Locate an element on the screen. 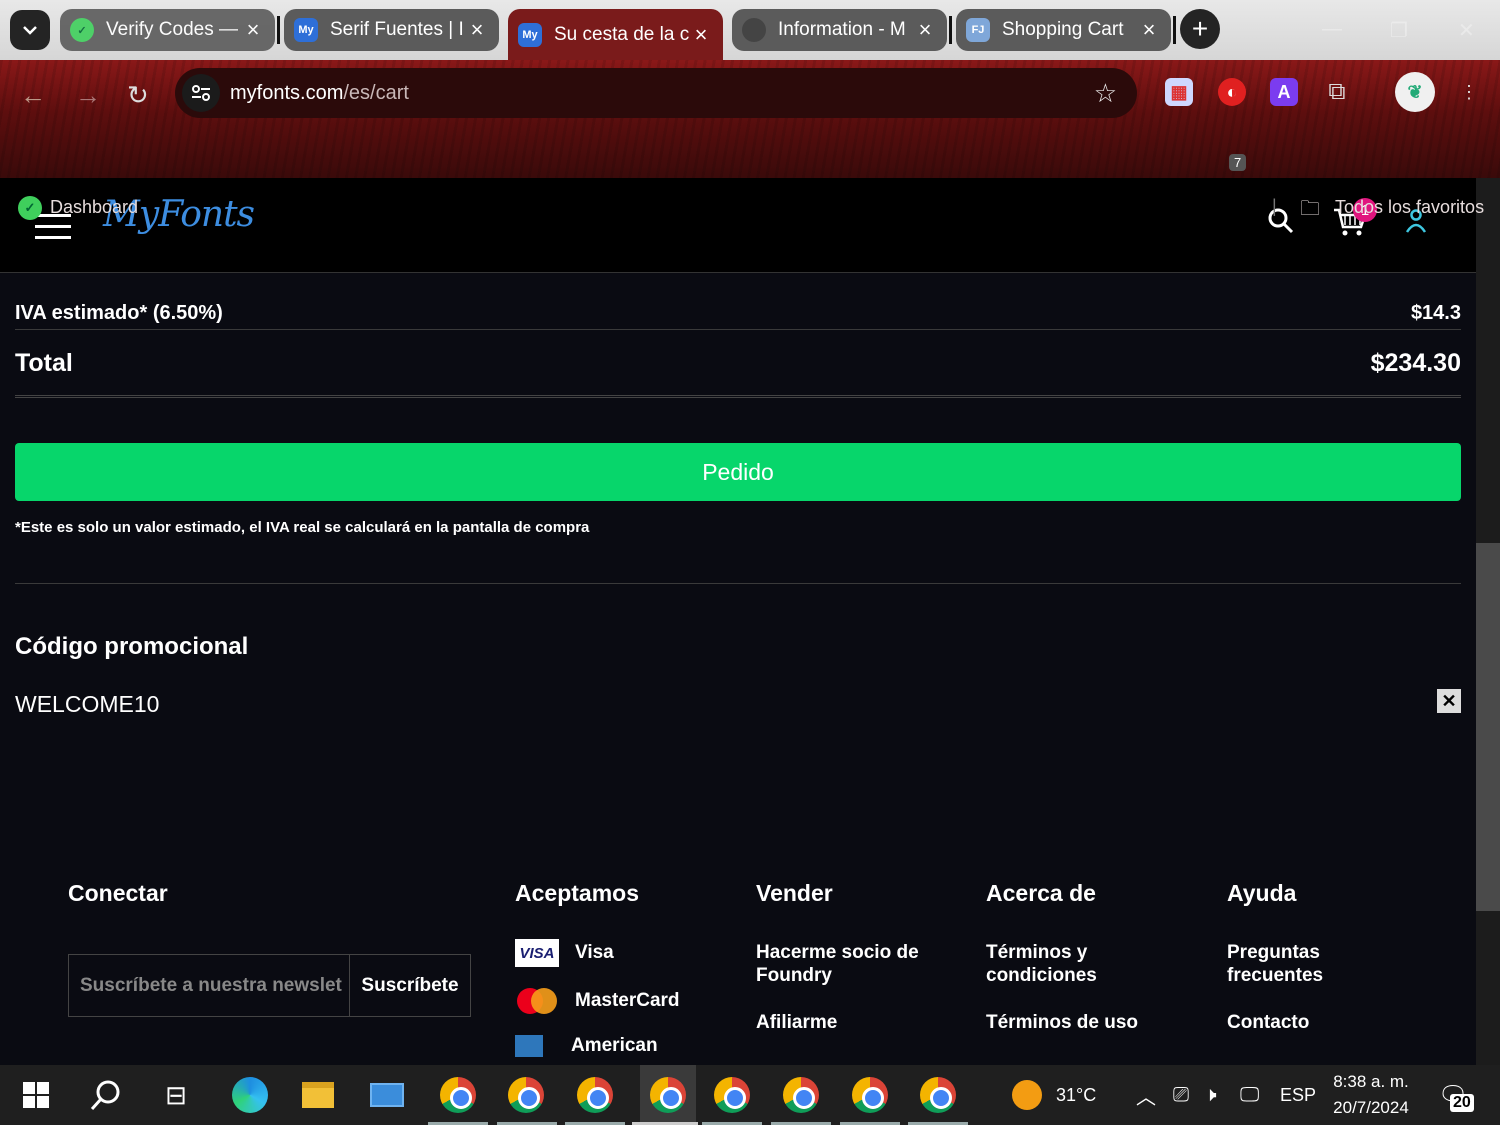  footer-link-contact: Contacto is located at coordinates (1317, 1022).